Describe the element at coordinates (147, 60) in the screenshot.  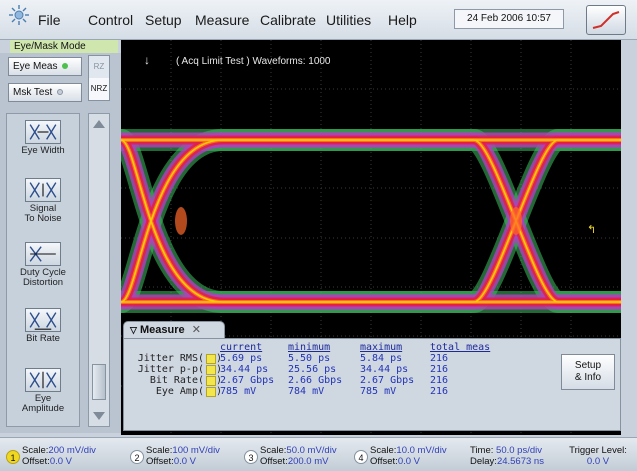
I see `trigger-position-icon: ↓` at that location.